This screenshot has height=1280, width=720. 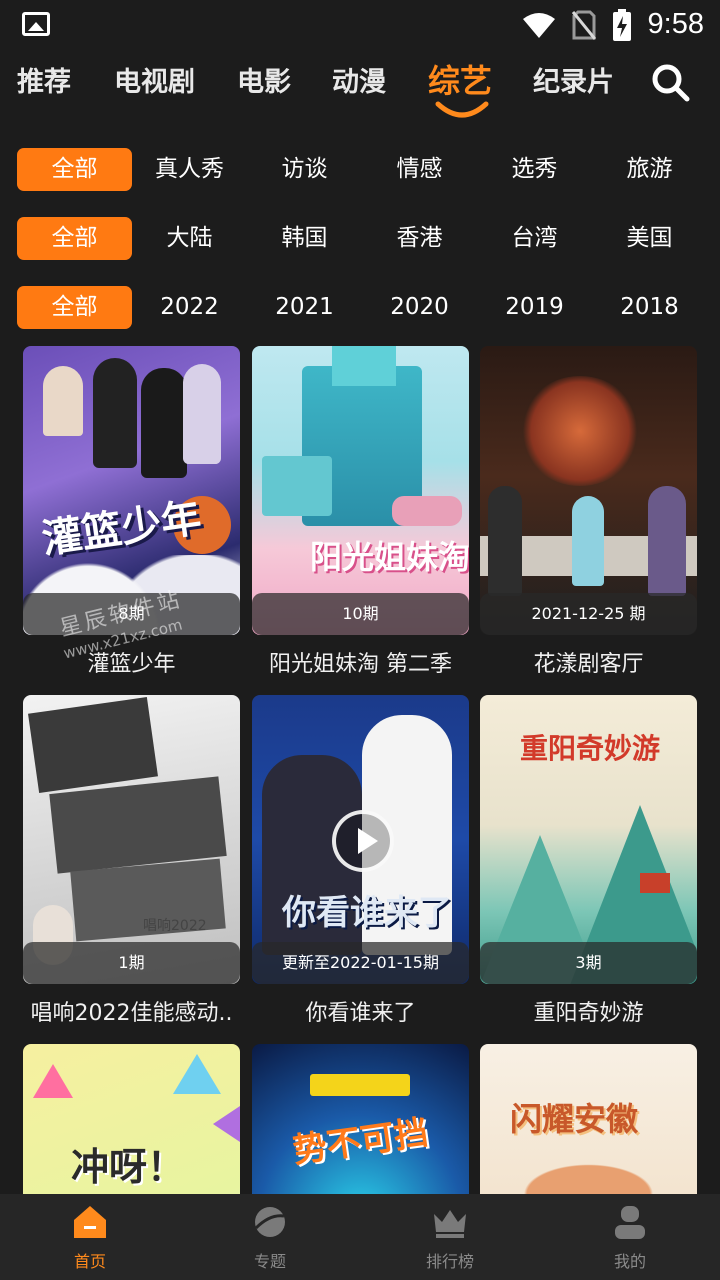 What do you see at coordinates (131, 1013) in the screenshot?
I see `show-title: 唱响2022佳能感动..` at bounding box center [131, 1013].